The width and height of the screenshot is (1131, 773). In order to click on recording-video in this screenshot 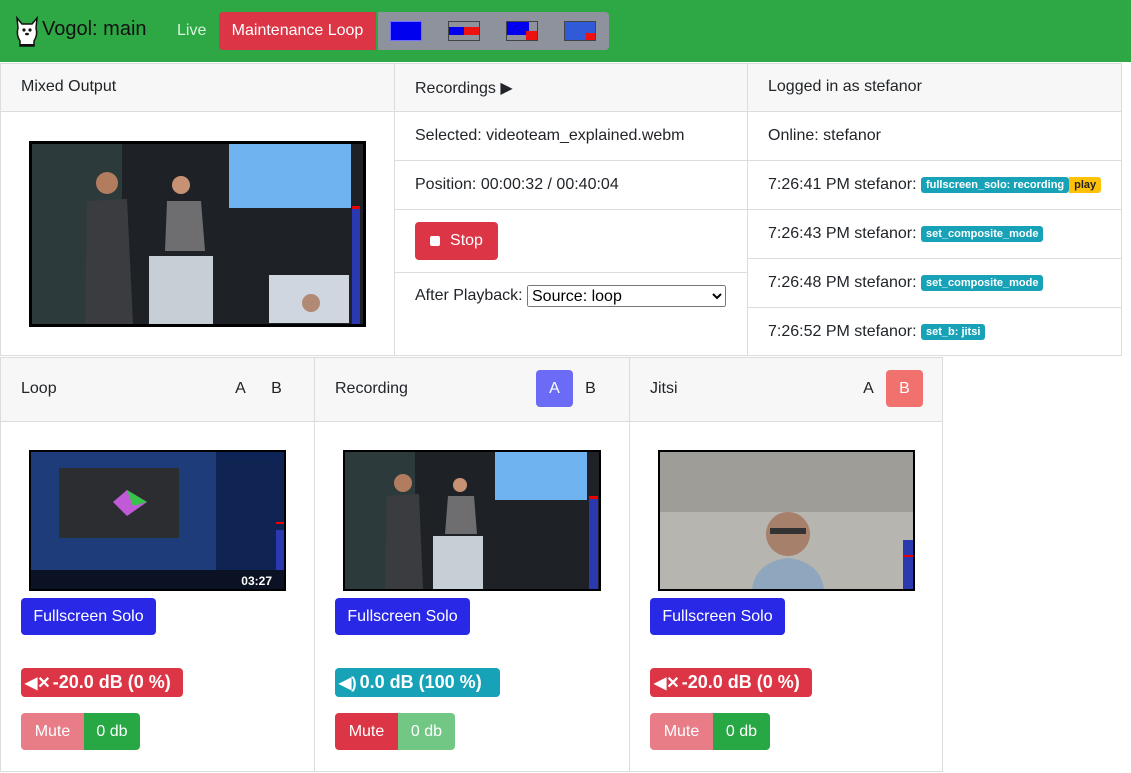, I will do `click(472, 520)`.